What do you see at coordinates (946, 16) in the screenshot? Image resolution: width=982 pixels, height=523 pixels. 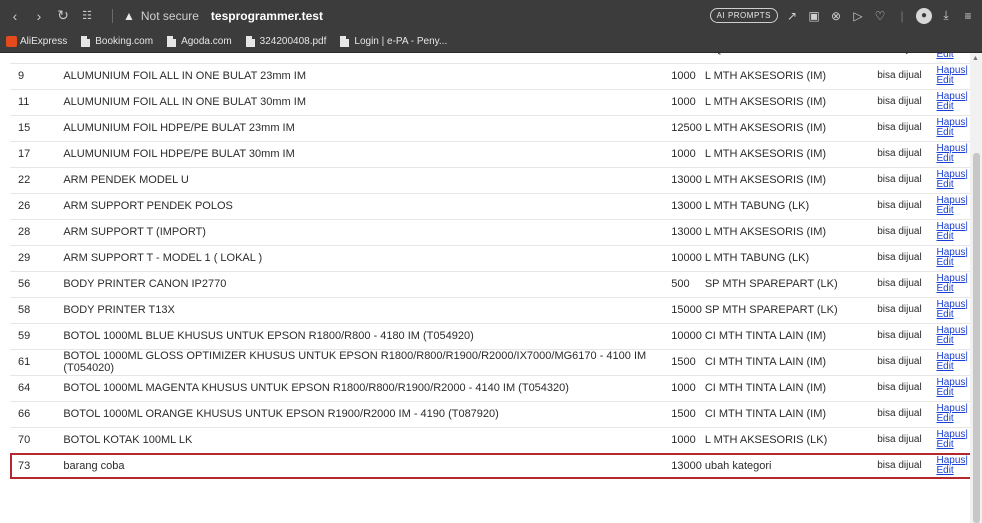 I see `download-icon: ⤓` at bounding box center [946, 16].